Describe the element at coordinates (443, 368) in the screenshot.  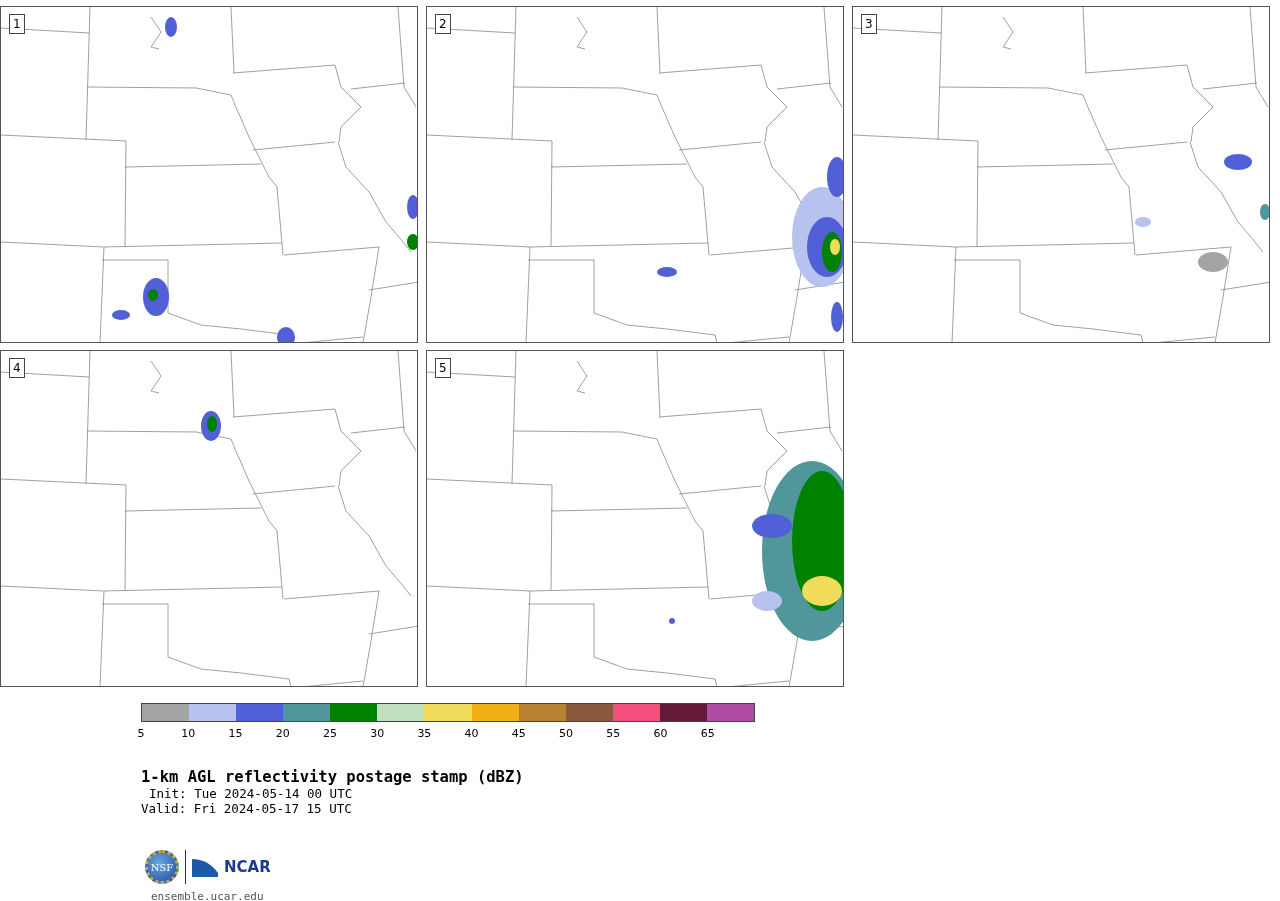
I see `panel-number: 5` at that location.